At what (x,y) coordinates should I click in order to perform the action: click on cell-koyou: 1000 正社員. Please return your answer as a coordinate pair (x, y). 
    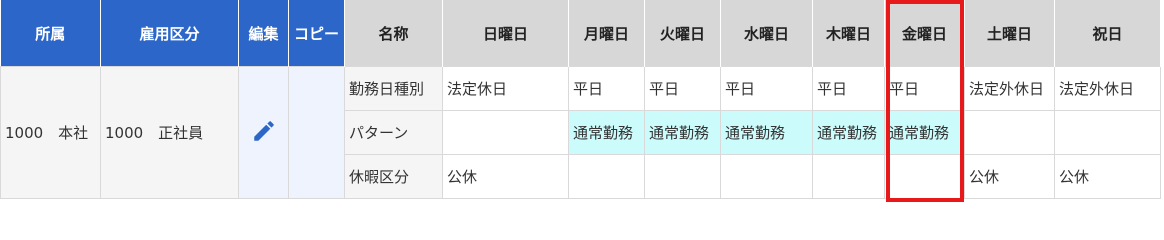
    Looking at the image, I should click on (169, 132).